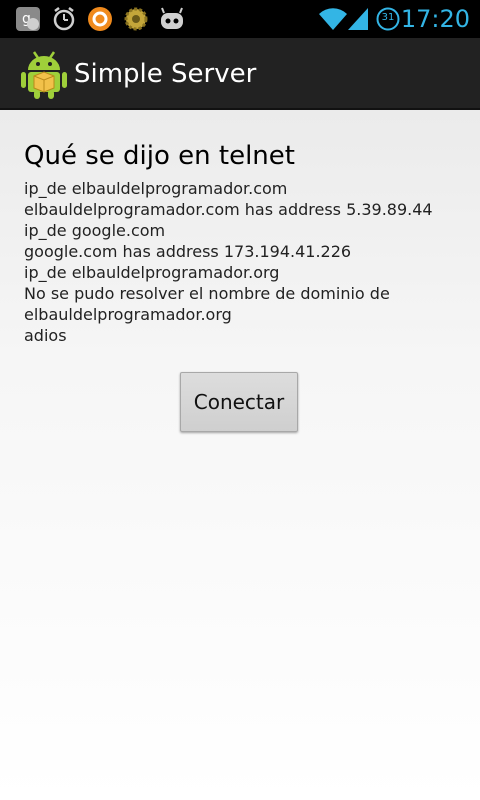 The height and width of the screenshot is (800, 480). I want to click on gear-icon, so click(136, 19).